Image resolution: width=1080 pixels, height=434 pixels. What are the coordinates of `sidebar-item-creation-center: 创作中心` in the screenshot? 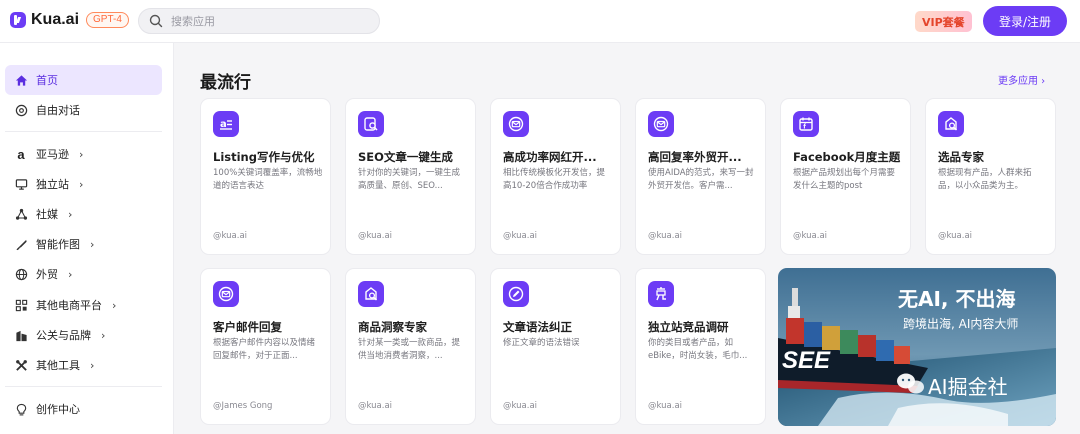 It's located at (83, 409).